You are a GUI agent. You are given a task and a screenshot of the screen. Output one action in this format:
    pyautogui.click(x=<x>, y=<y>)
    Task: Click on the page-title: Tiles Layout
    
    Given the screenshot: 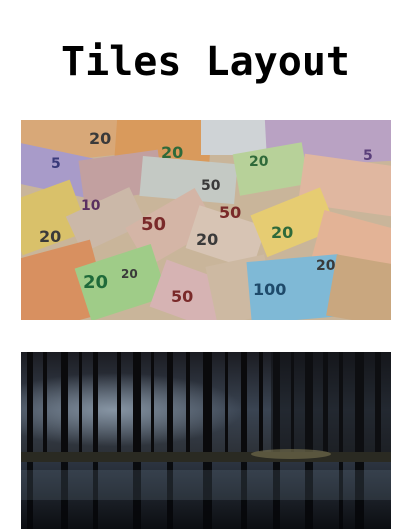 What is the action you would take?
    pyautogui.click(x=205, y=62)
    